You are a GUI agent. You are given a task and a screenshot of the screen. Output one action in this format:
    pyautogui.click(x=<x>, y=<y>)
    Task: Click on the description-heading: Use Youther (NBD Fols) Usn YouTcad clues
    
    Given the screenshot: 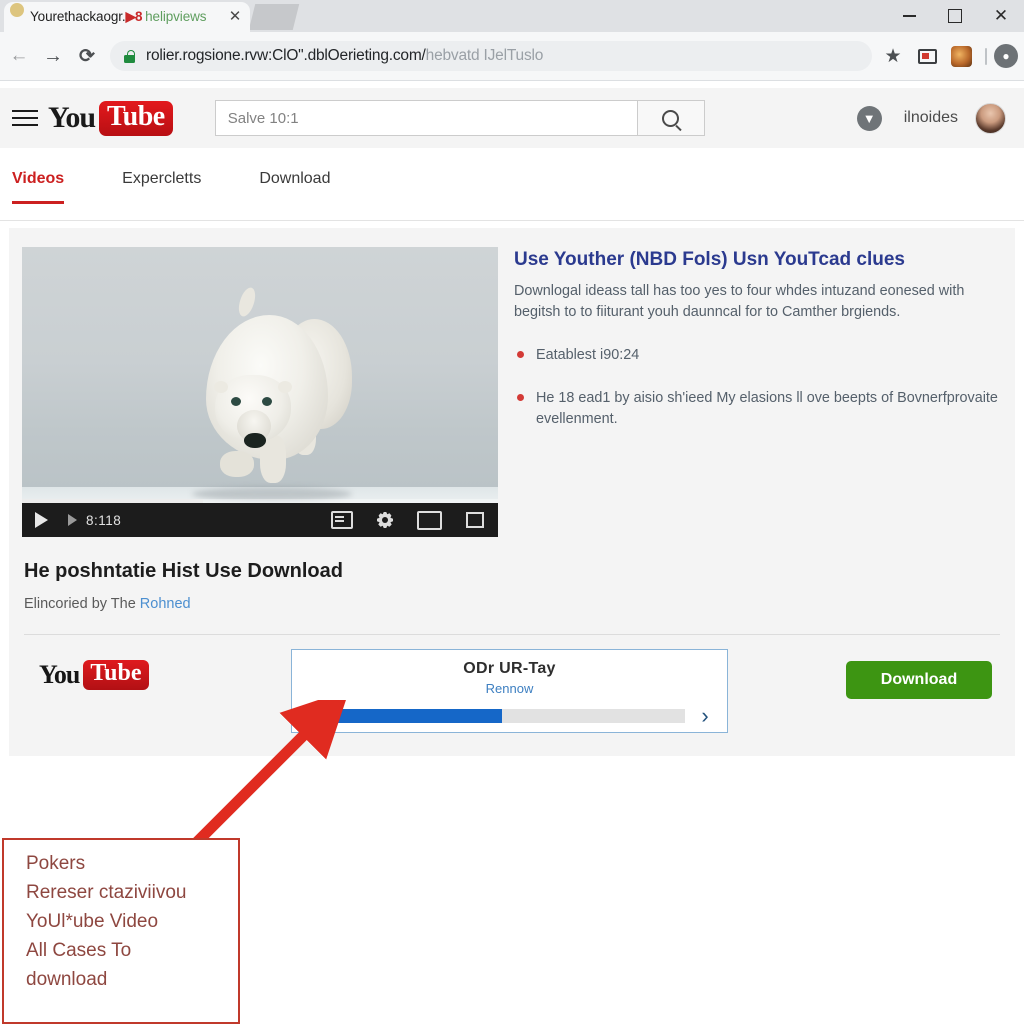 What is the action you would take?
    pyautogui.click(x=709, y=259)
    